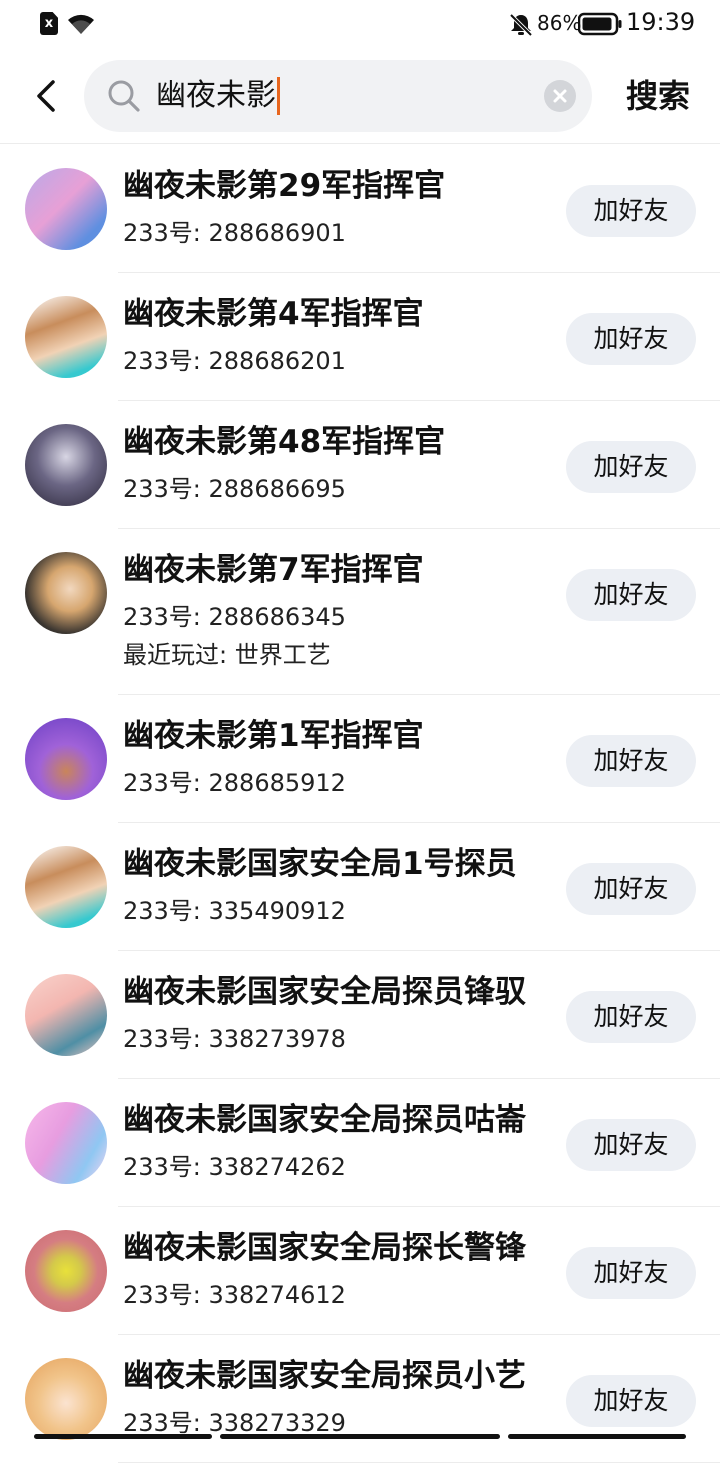 The height and width of the screenshot is (1463, 720). Describe the element at coordinates (324, 1376) in the screenshot. I see `user-name: 幽夜未影国家安全局探员小艺` at that location.